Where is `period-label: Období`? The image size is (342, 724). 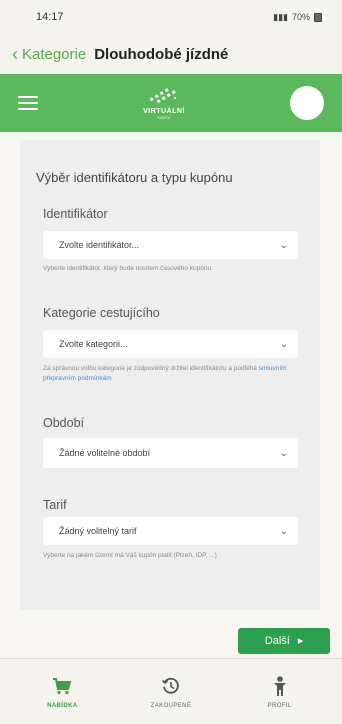 period-label: Období is located at coordinates (64, 423).